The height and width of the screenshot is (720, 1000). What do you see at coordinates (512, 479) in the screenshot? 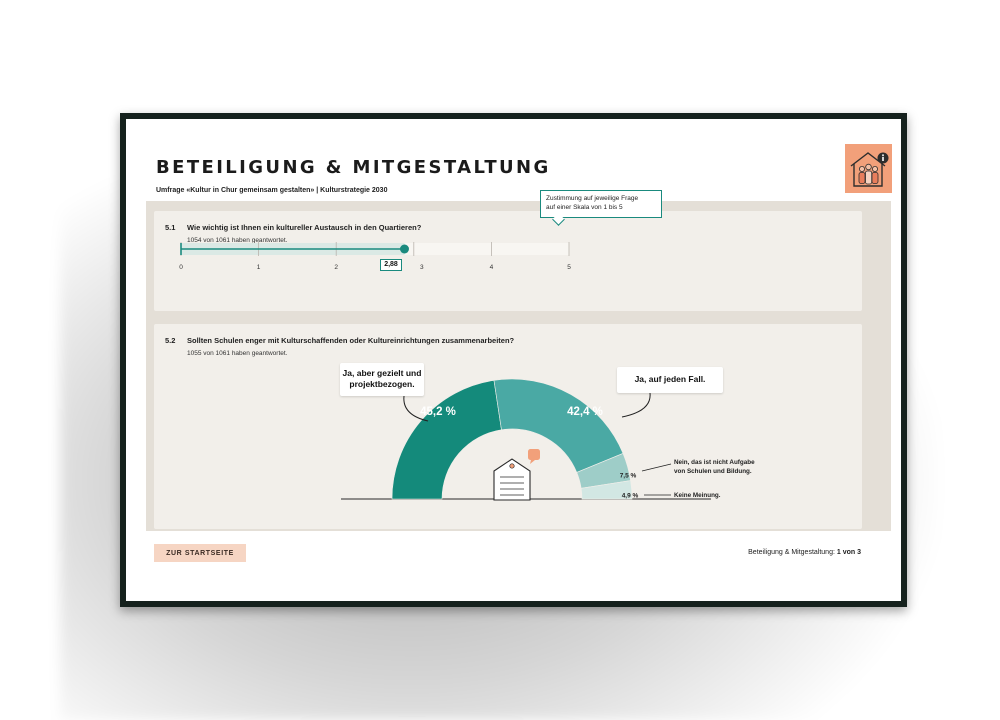
I see `clipboard-icon` at bounding box center [512, 479].